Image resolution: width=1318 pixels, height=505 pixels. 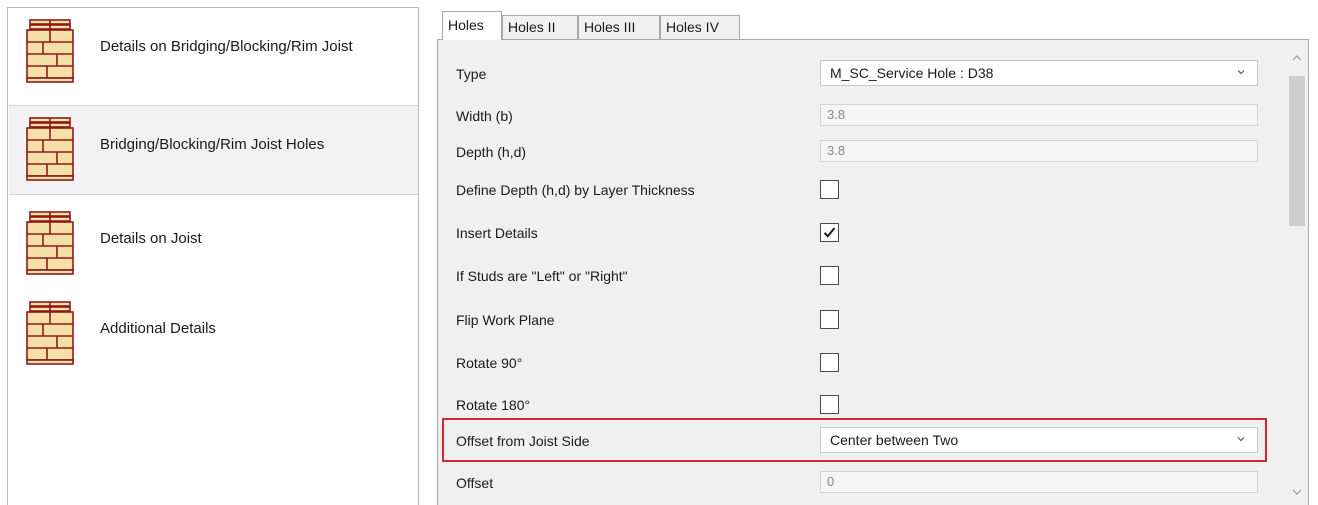 What do you see at coordinates (1297, 58) in the screenshot?
I see `scroll-up-icon` at bounding box center [1297, 58].